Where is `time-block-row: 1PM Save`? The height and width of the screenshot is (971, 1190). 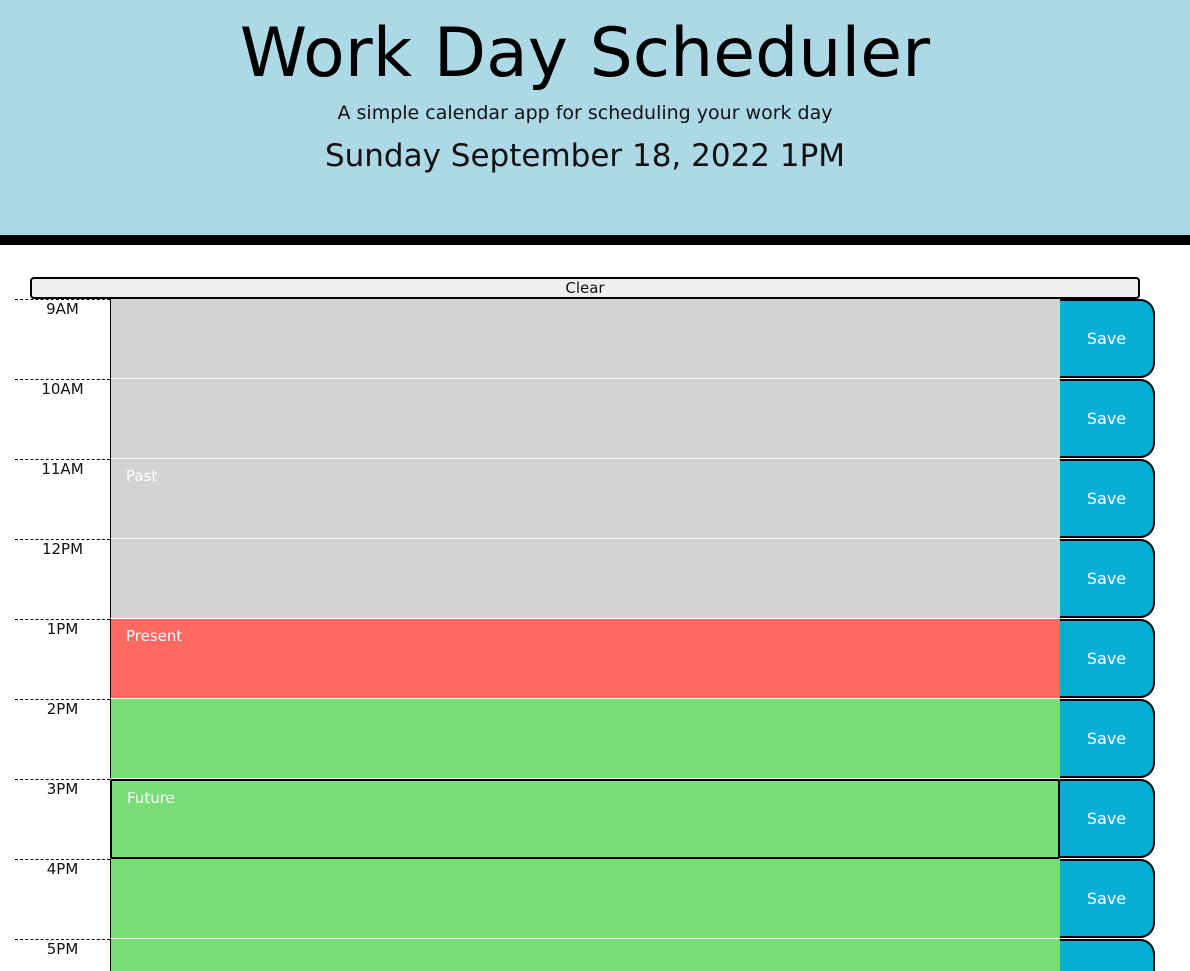
time-block-row: 1PM Save is located at coordinates (585, 659).